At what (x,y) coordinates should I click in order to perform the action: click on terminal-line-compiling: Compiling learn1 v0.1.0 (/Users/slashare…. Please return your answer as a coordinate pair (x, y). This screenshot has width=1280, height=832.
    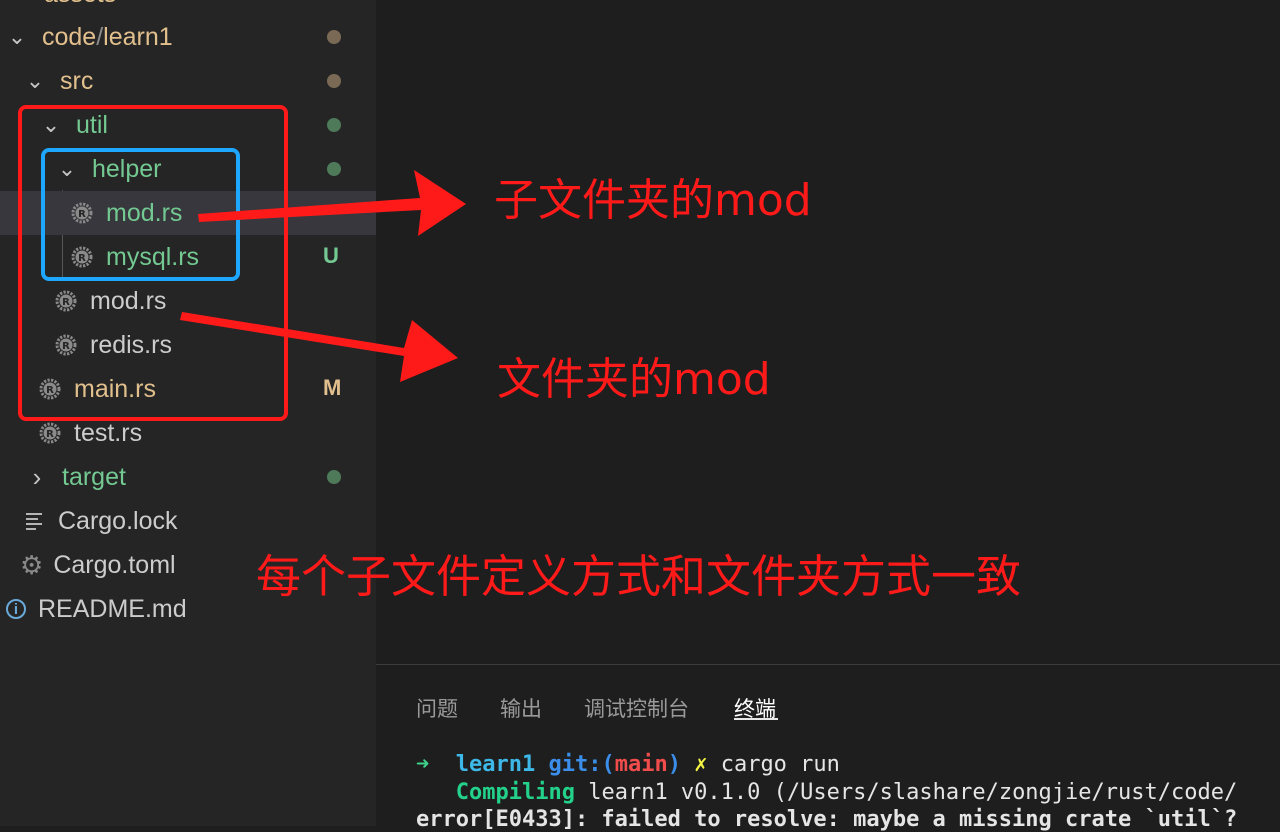
    Looking at the image, I should click on (826, 792).